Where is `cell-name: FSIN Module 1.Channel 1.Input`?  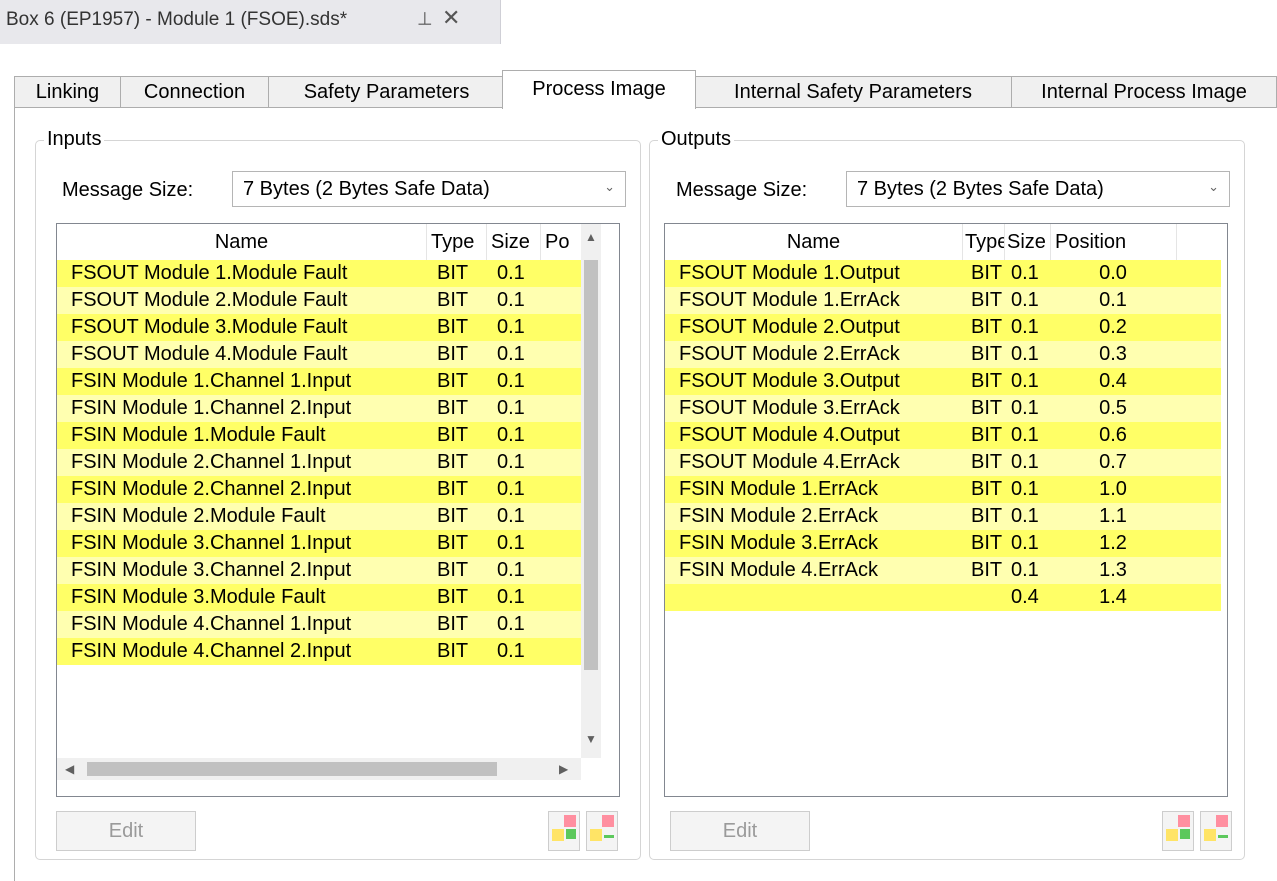 cell-name: FSIN Module 1.Channel 1.Input is located at coordinates (211, 381).